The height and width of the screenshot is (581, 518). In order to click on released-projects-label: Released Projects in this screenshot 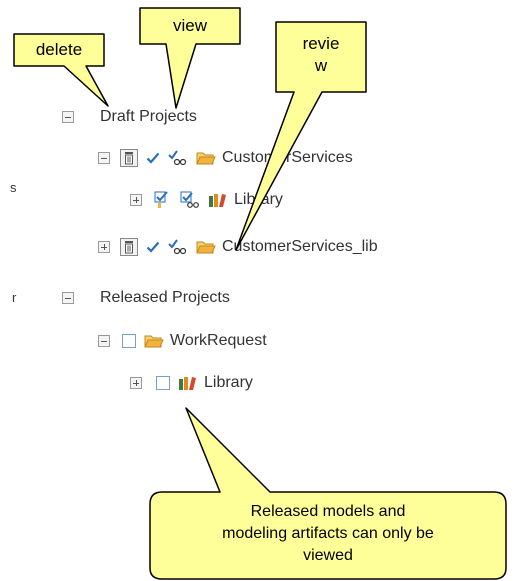, I will do `click(165, 298)`.